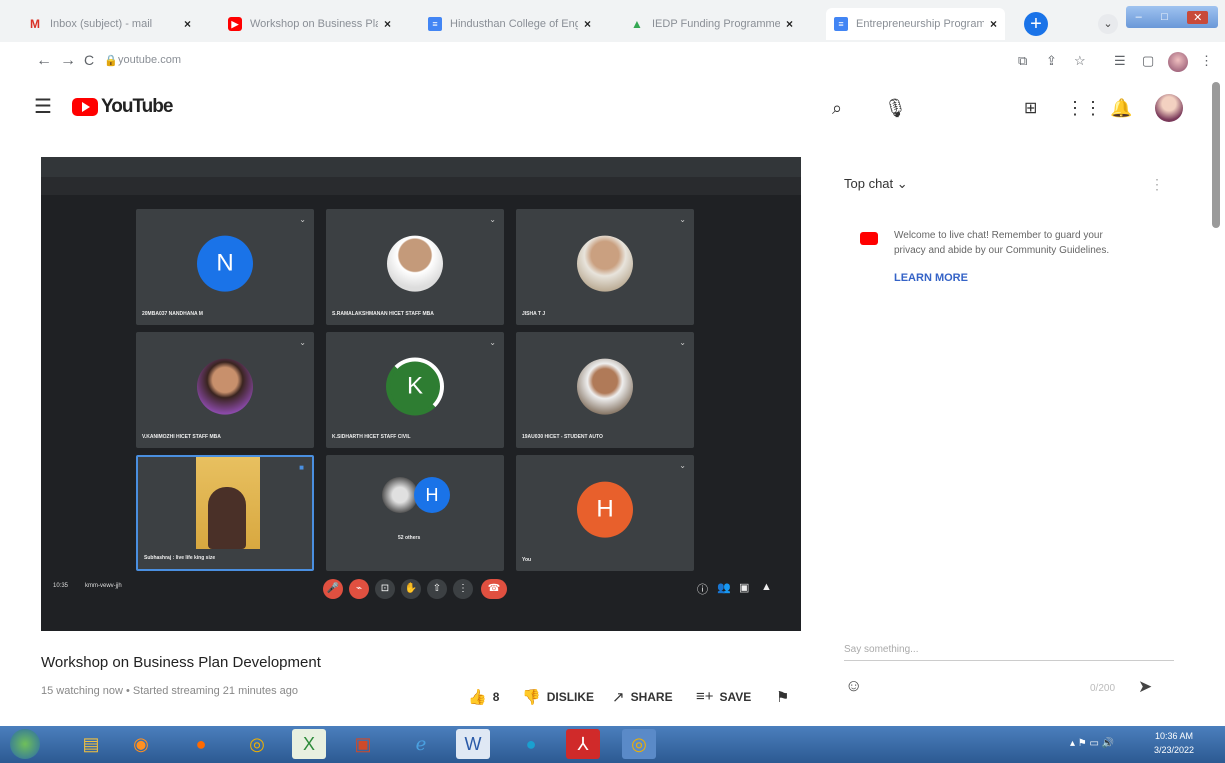  Describe the element at coordinates (494, 589) in the screenshot. I see `leave-call-icon: ☎` at that location.